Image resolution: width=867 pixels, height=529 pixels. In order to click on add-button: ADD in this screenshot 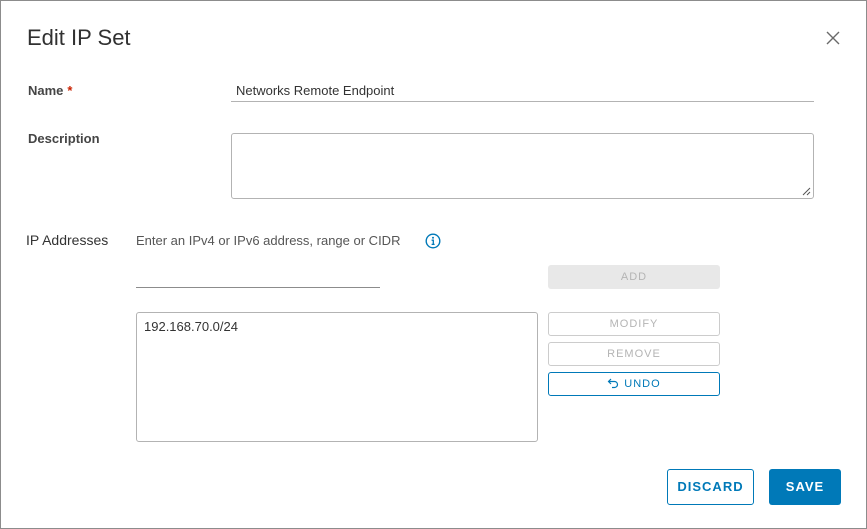, I will do `click(634, 277)`.